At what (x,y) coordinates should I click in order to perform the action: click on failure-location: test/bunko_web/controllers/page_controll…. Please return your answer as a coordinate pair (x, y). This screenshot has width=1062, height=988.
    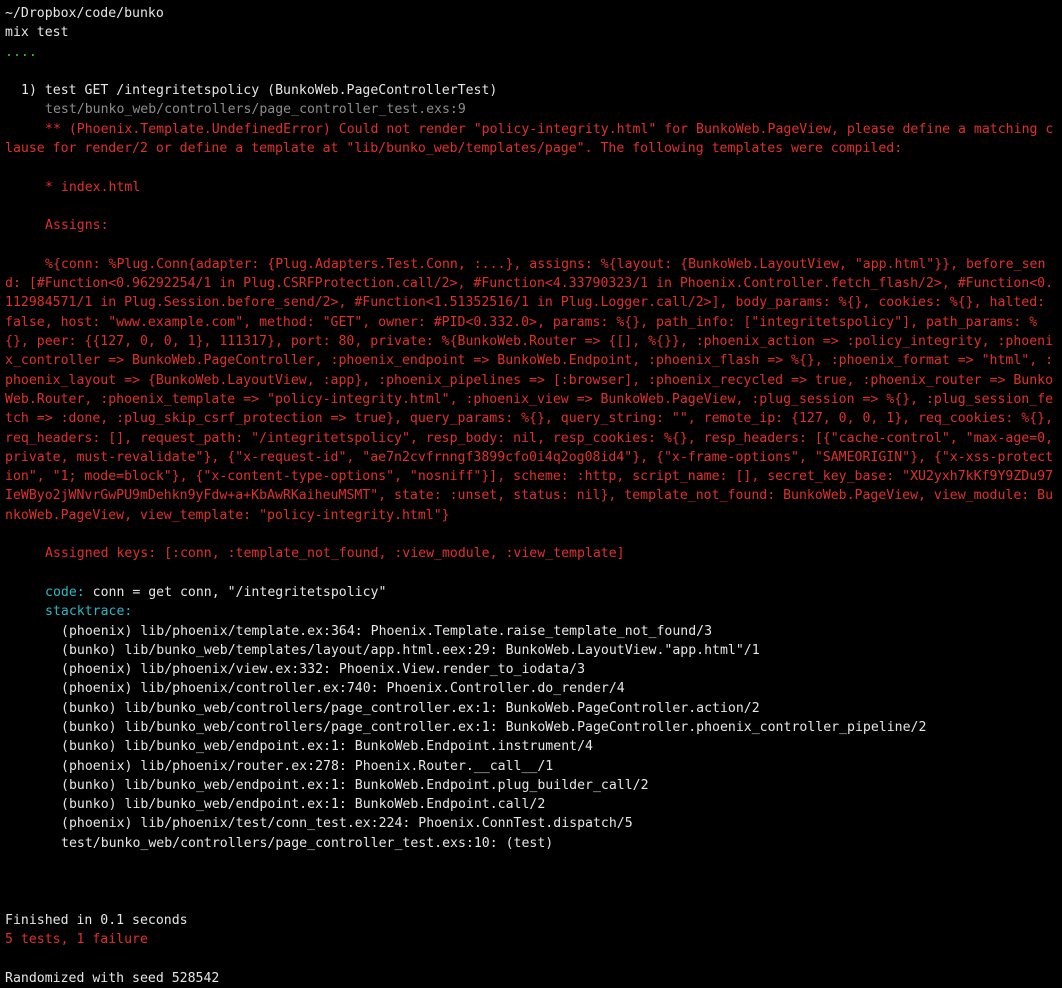
    Looking at the image, I should click on (255, 110).